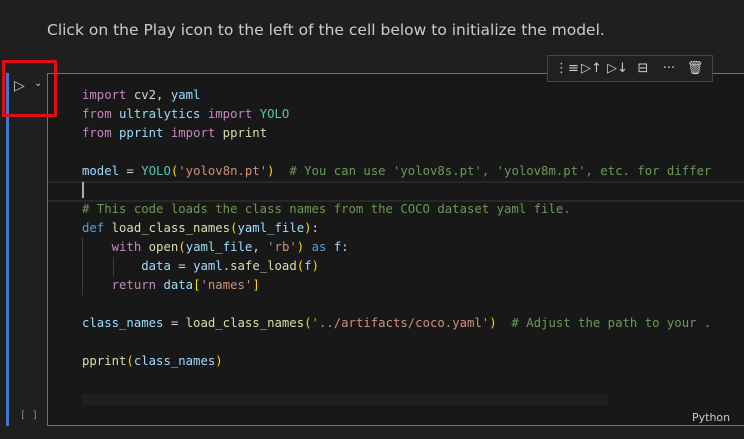 This screenshot has height=439, width=744. I want to click on execute-below-icon: ▷↓, so click(617, 68).